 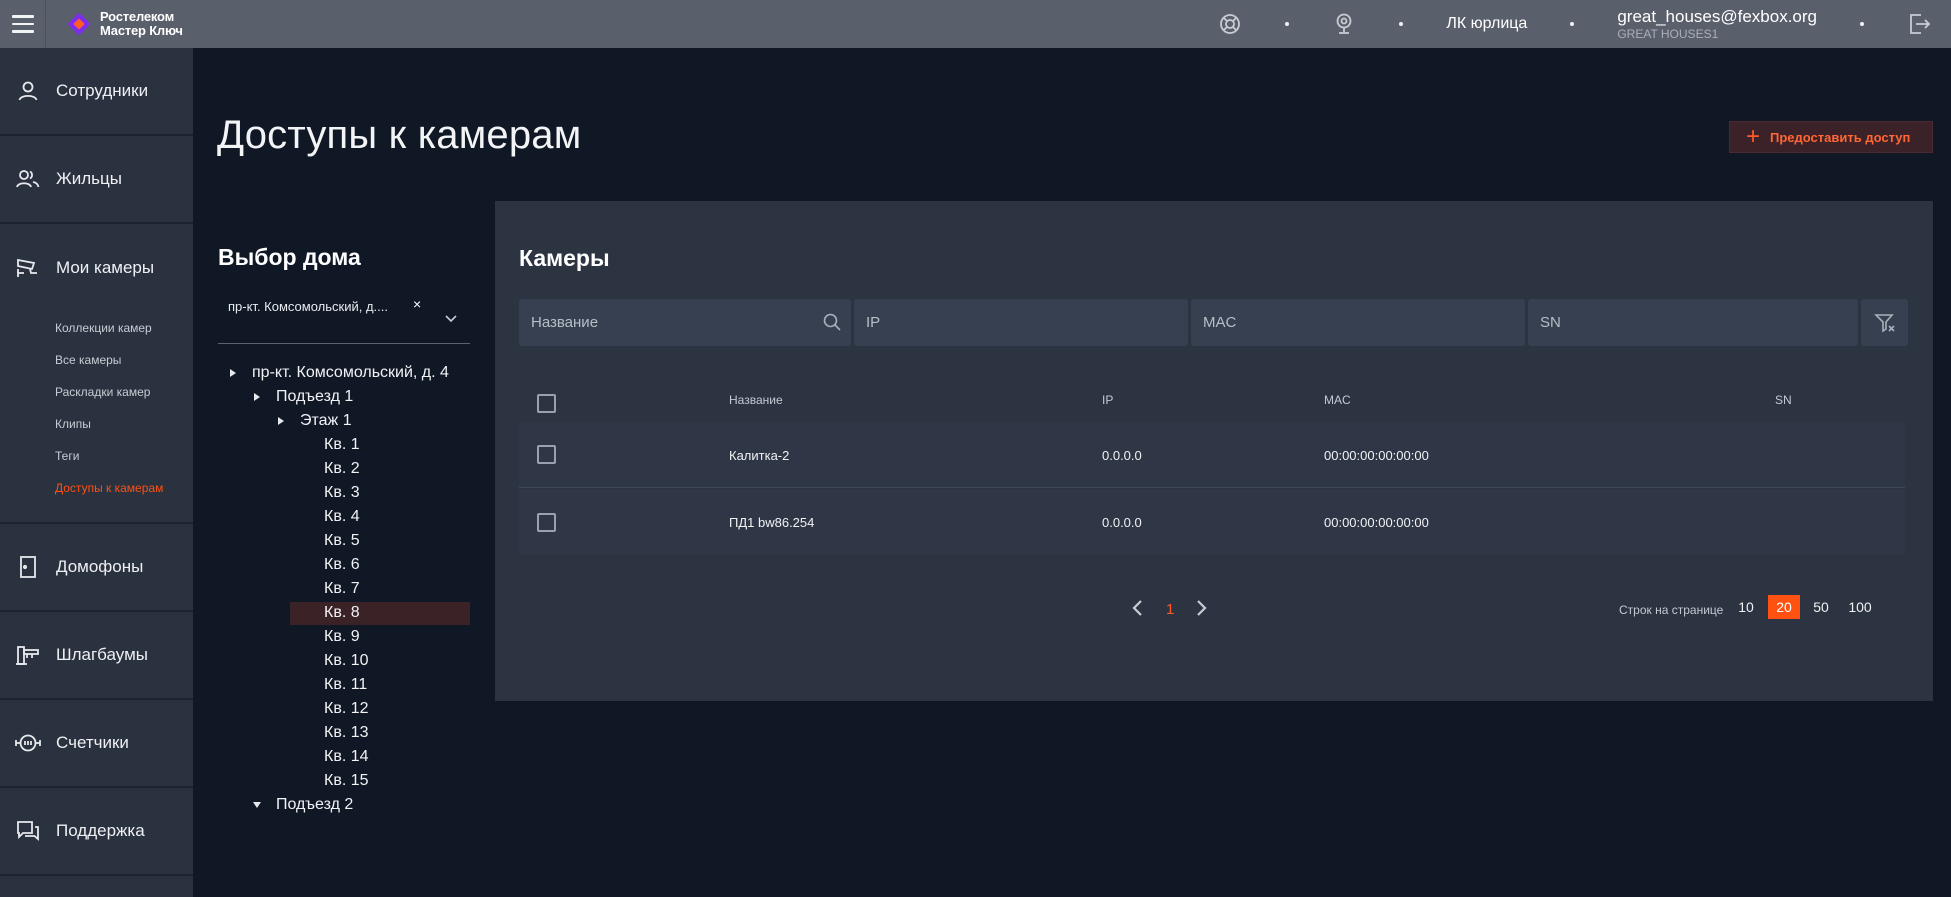 I want to click on barrier-icon, so click(x=28, y=655).